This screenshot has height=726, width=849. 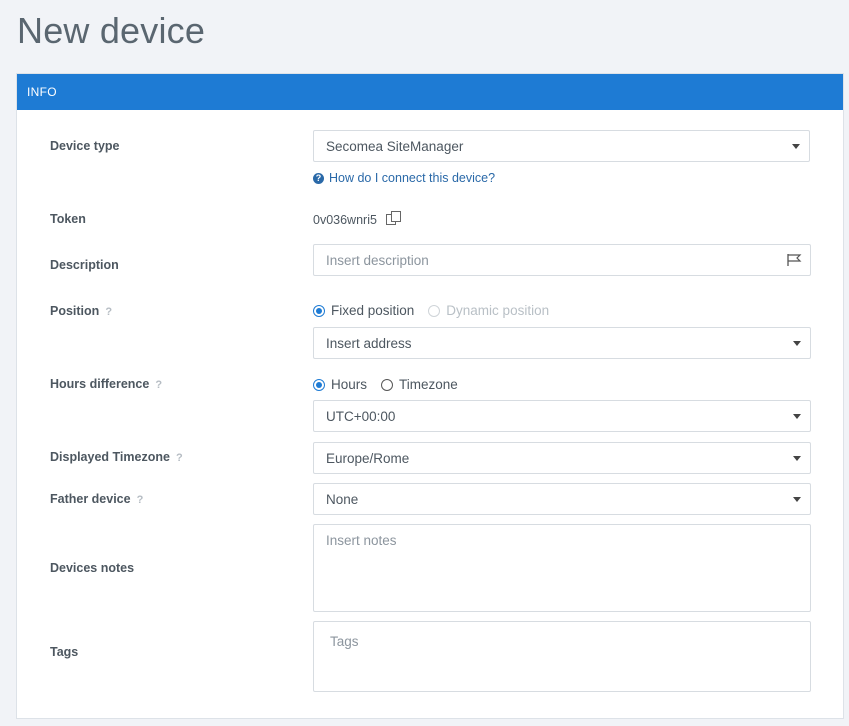 What do you see at coordinates (64, 652) in the screenshot?
I see `tags-label: Tags` at bounding box center [64, 652].